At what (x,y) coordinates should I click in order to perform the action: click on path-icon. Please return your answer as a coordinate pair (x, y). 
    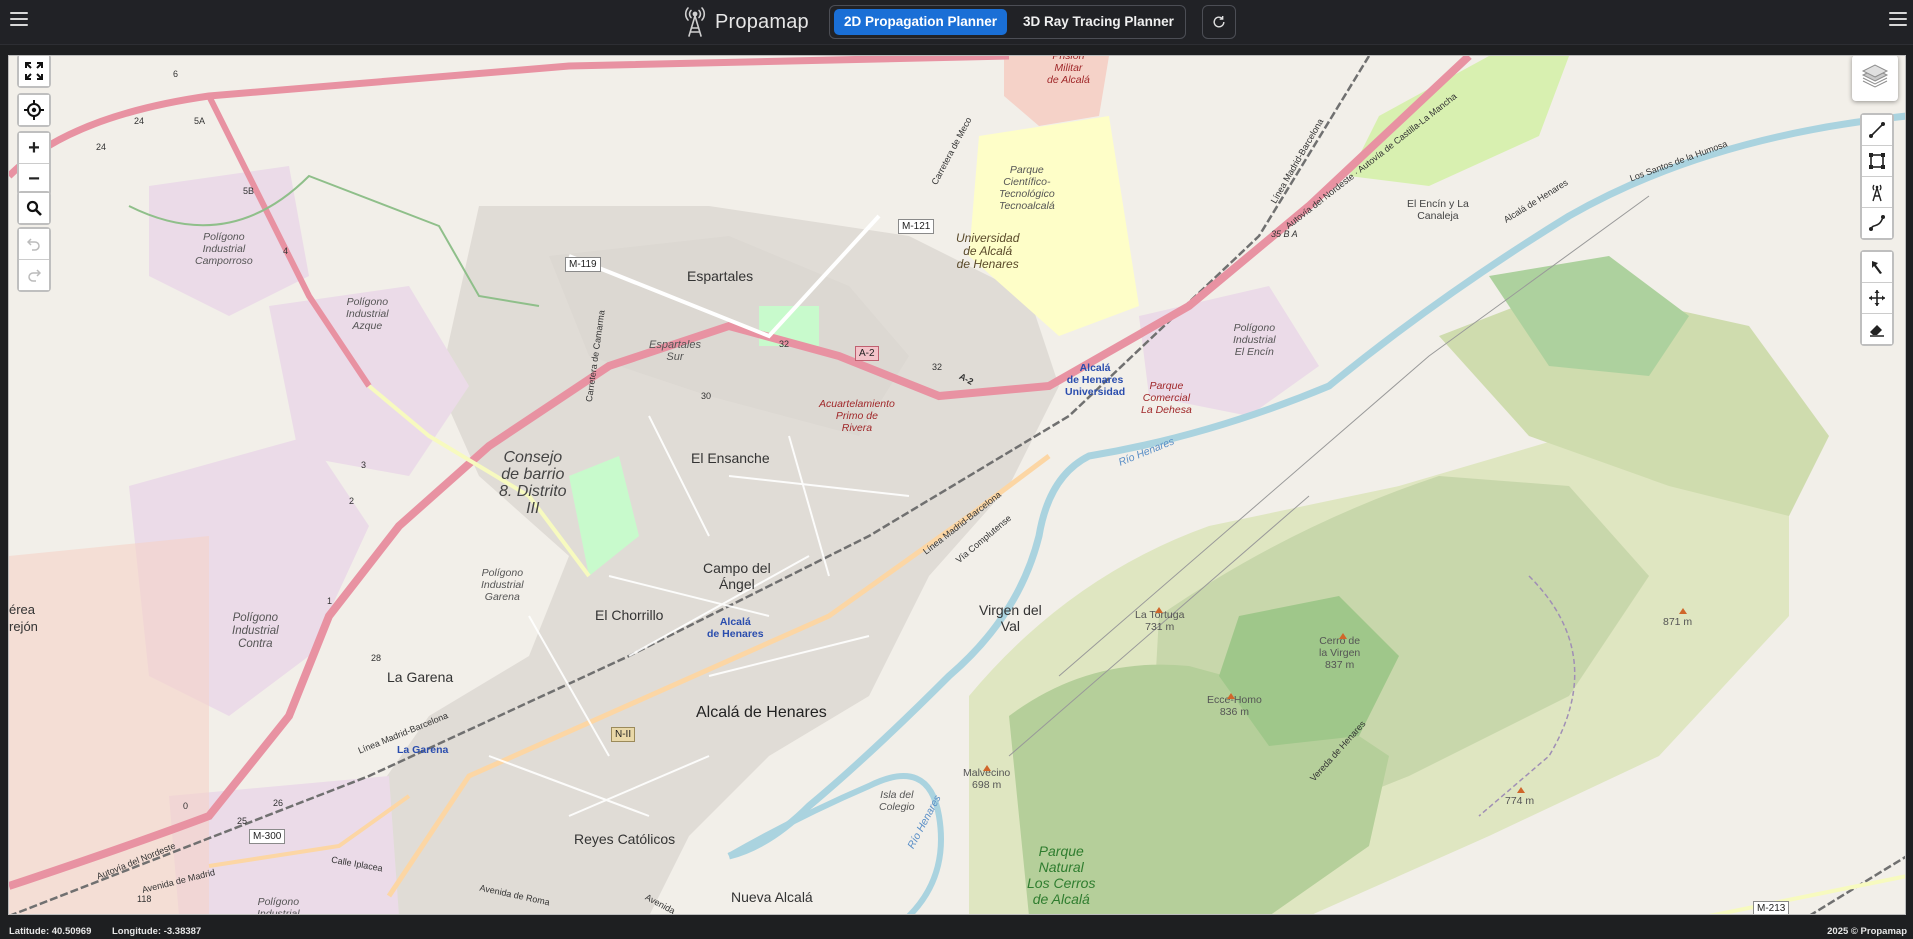
    Looking at the image, I should click on (1877, 223).